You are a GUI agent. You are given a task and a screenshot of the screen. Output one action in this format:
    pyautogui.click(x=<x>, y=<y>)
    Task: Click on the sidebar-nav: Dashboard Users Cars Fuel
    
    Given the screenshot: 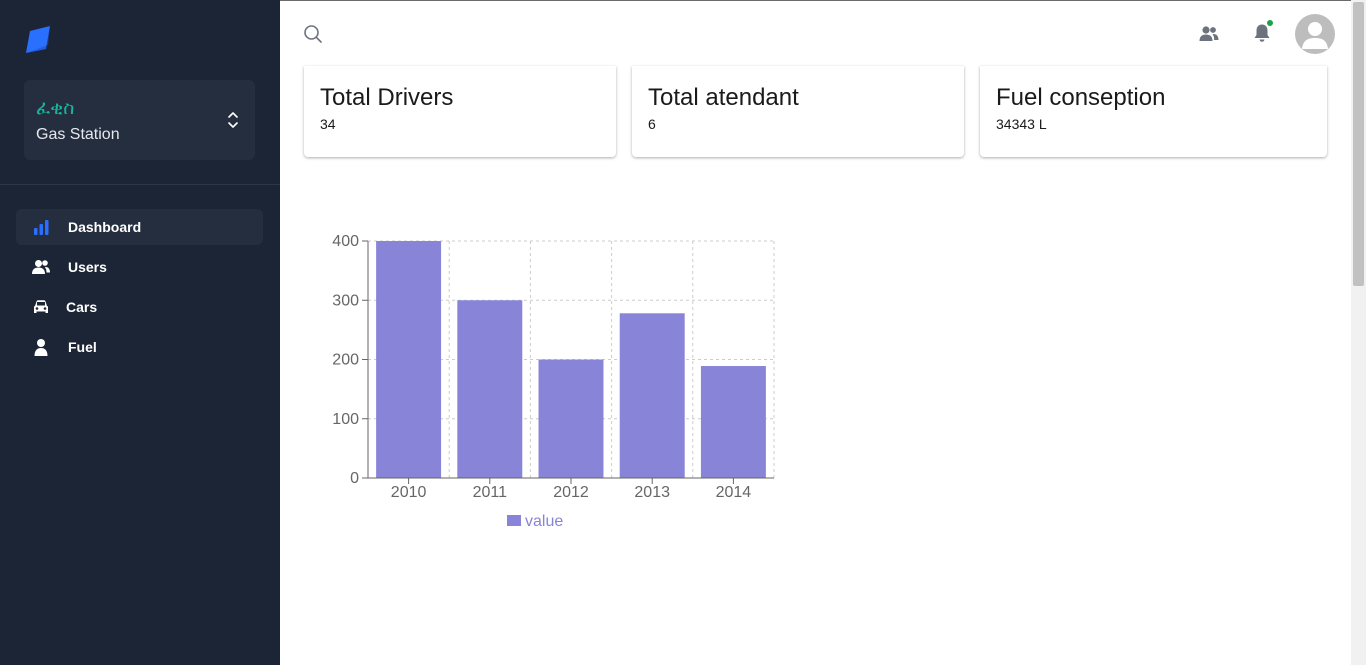 What is the action you would take?
    pyautogui.click(x=139, y=289)
    